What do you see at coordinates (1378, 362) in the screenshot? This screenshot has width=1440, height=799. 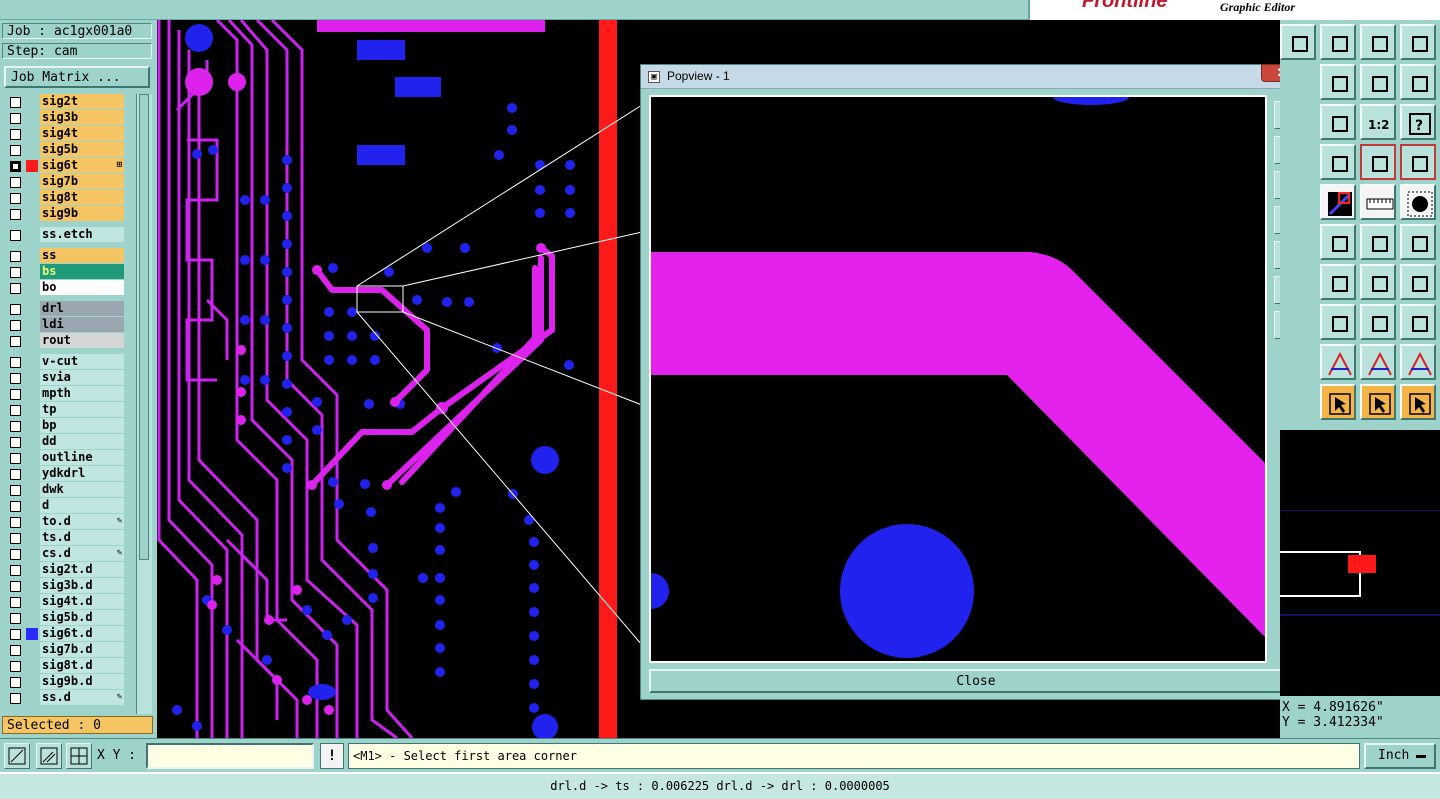 I see `measure-b-tool-button` at bounding box center [1378, 362].